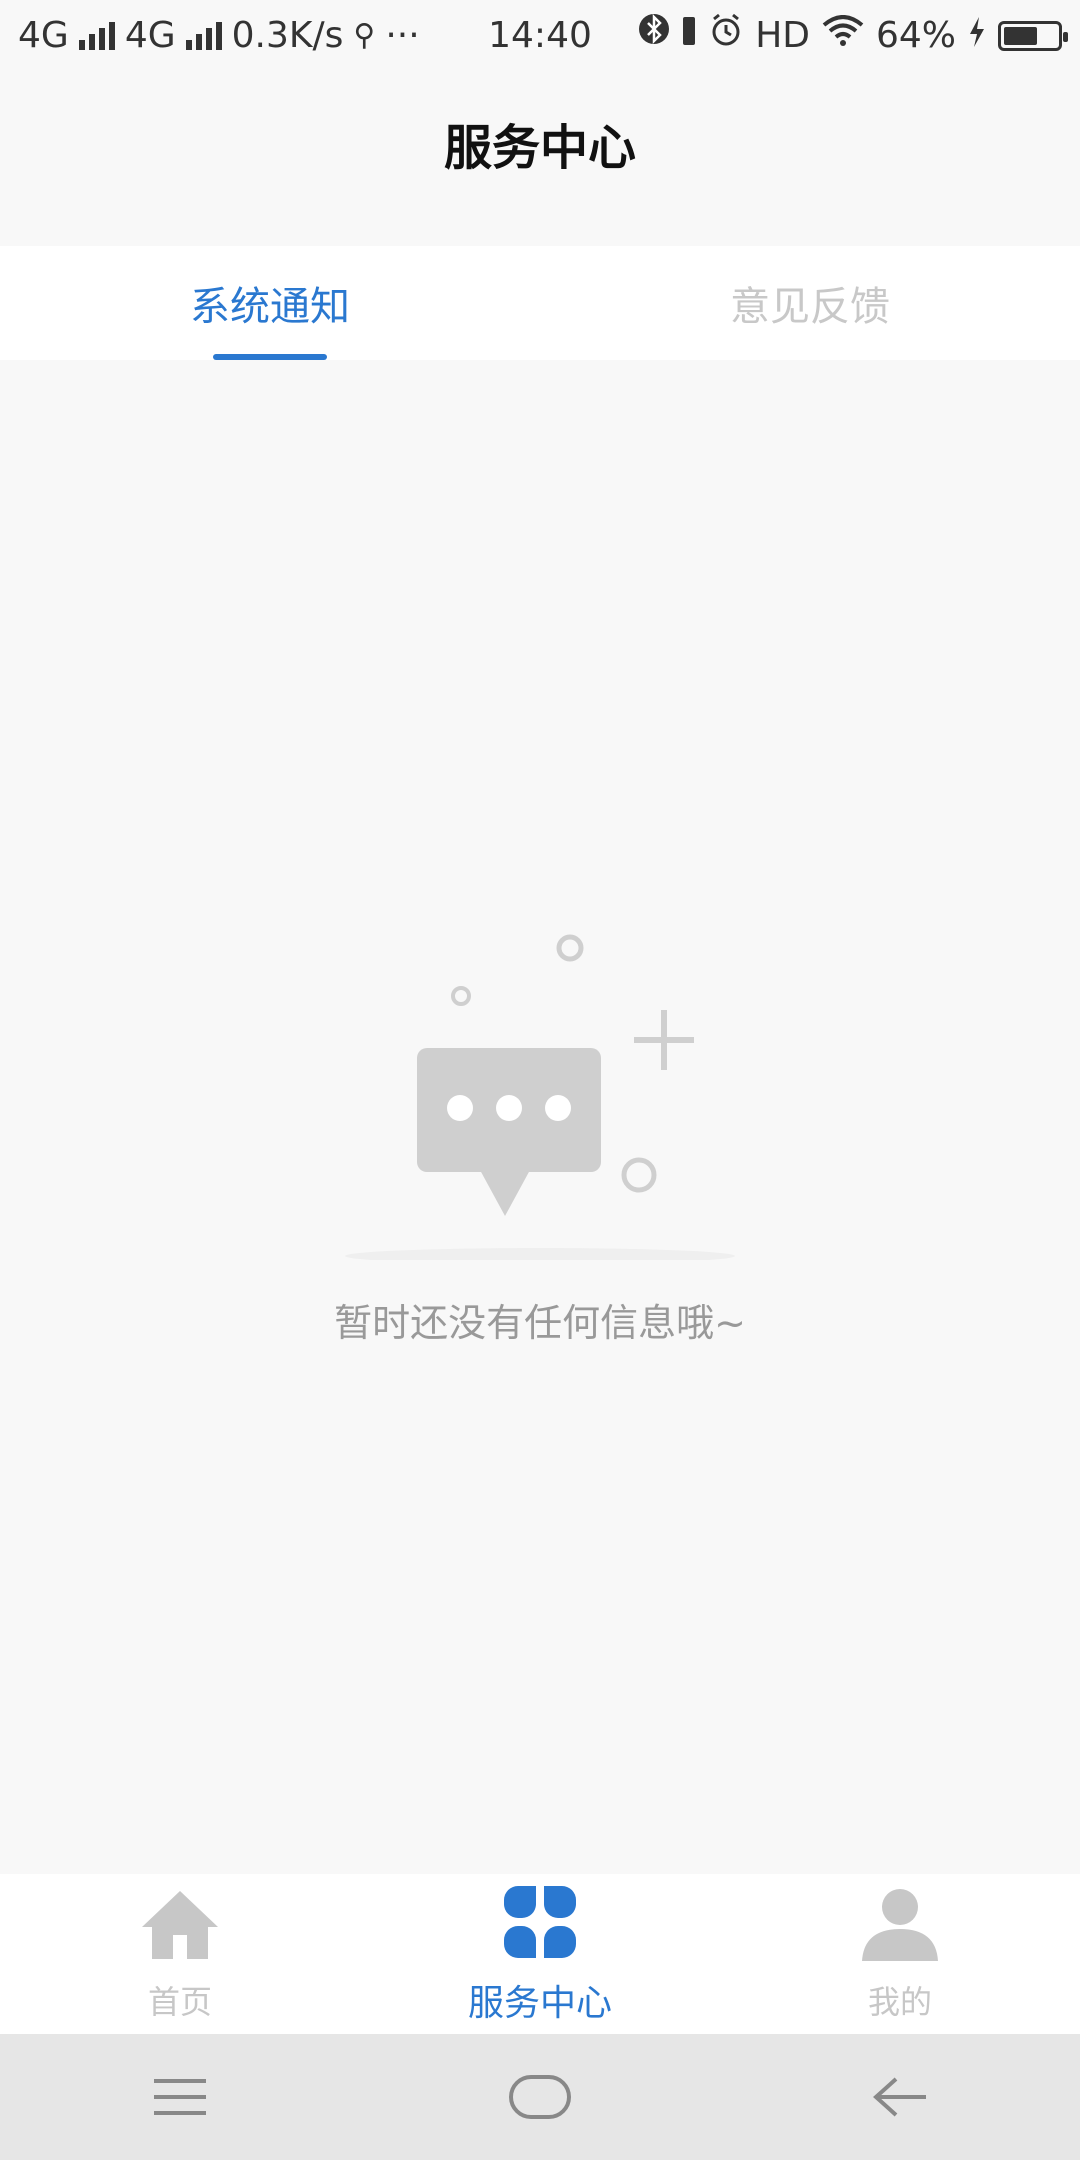  Describe the element at coordinates (179, 2002) in the screenshot. I see `nav-label: 首页` at that location.